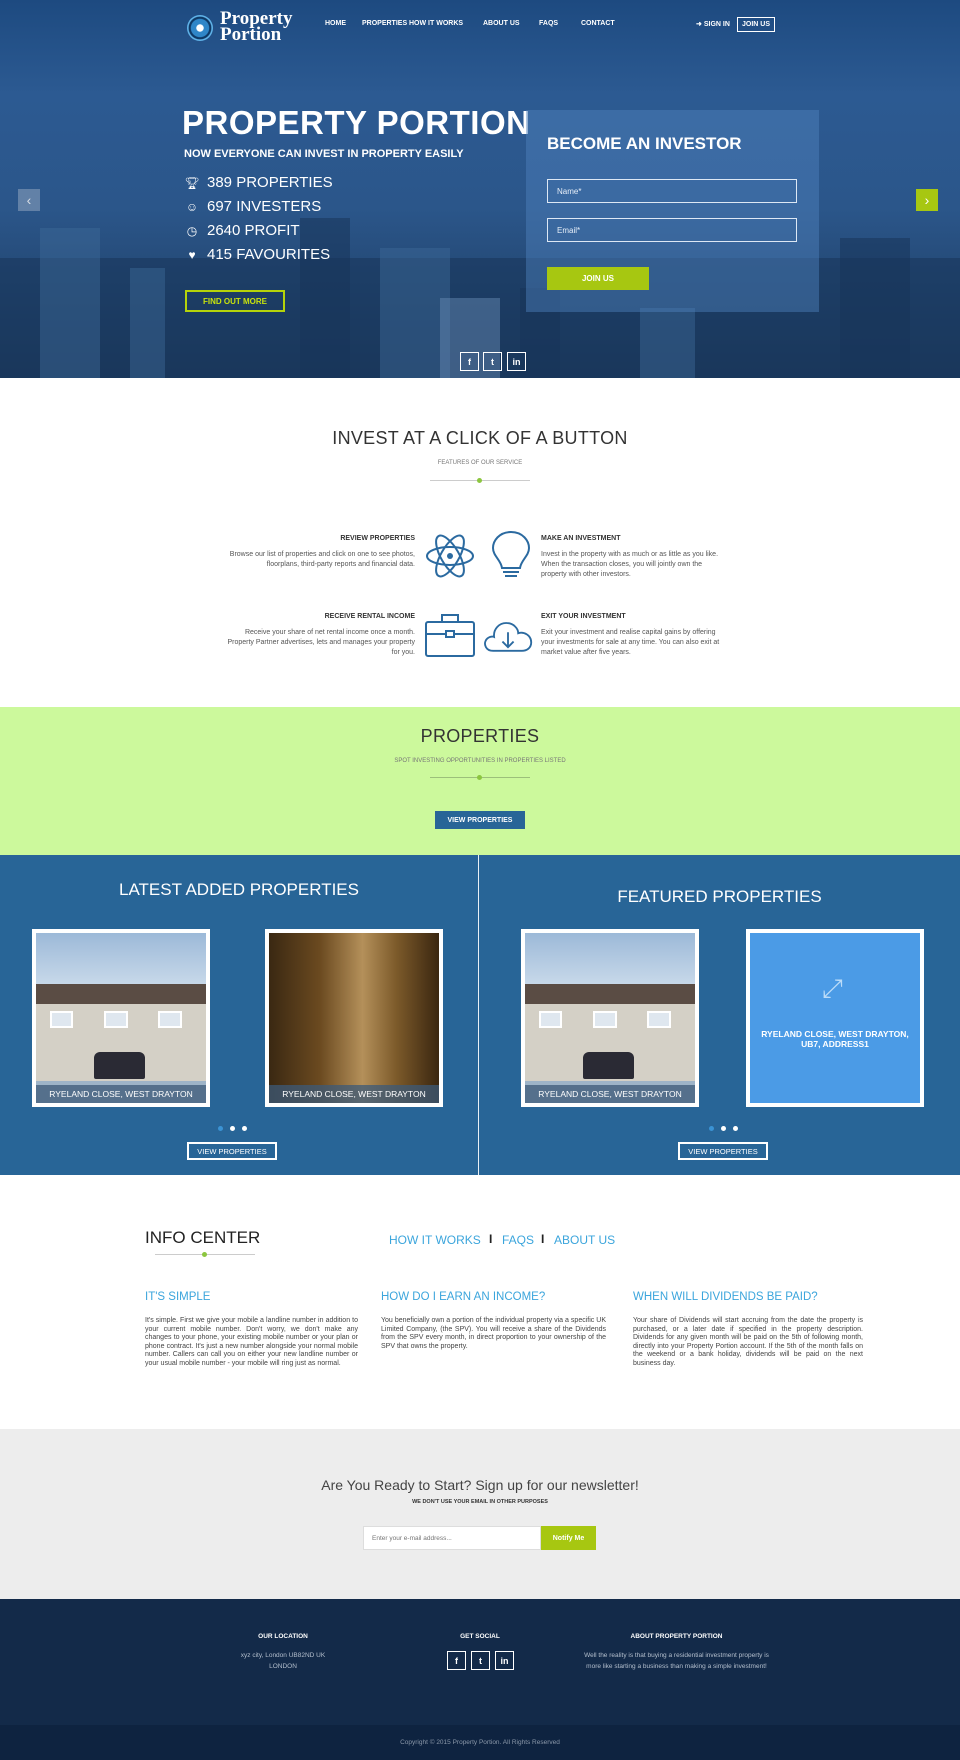 The height and width of the screenshot is (1760, 960). What do you see at coordinates (672, 191) in the screenshot?
I see `name-field` at bounding box center [672, 191].